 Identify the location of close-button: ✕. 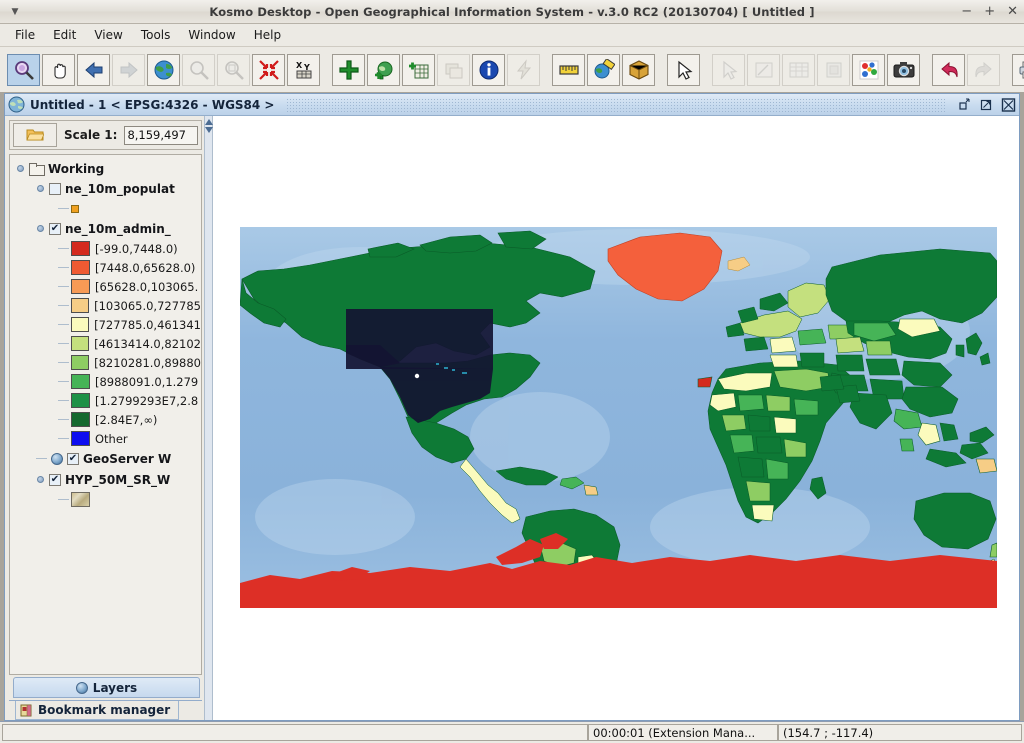
(1012, 11).